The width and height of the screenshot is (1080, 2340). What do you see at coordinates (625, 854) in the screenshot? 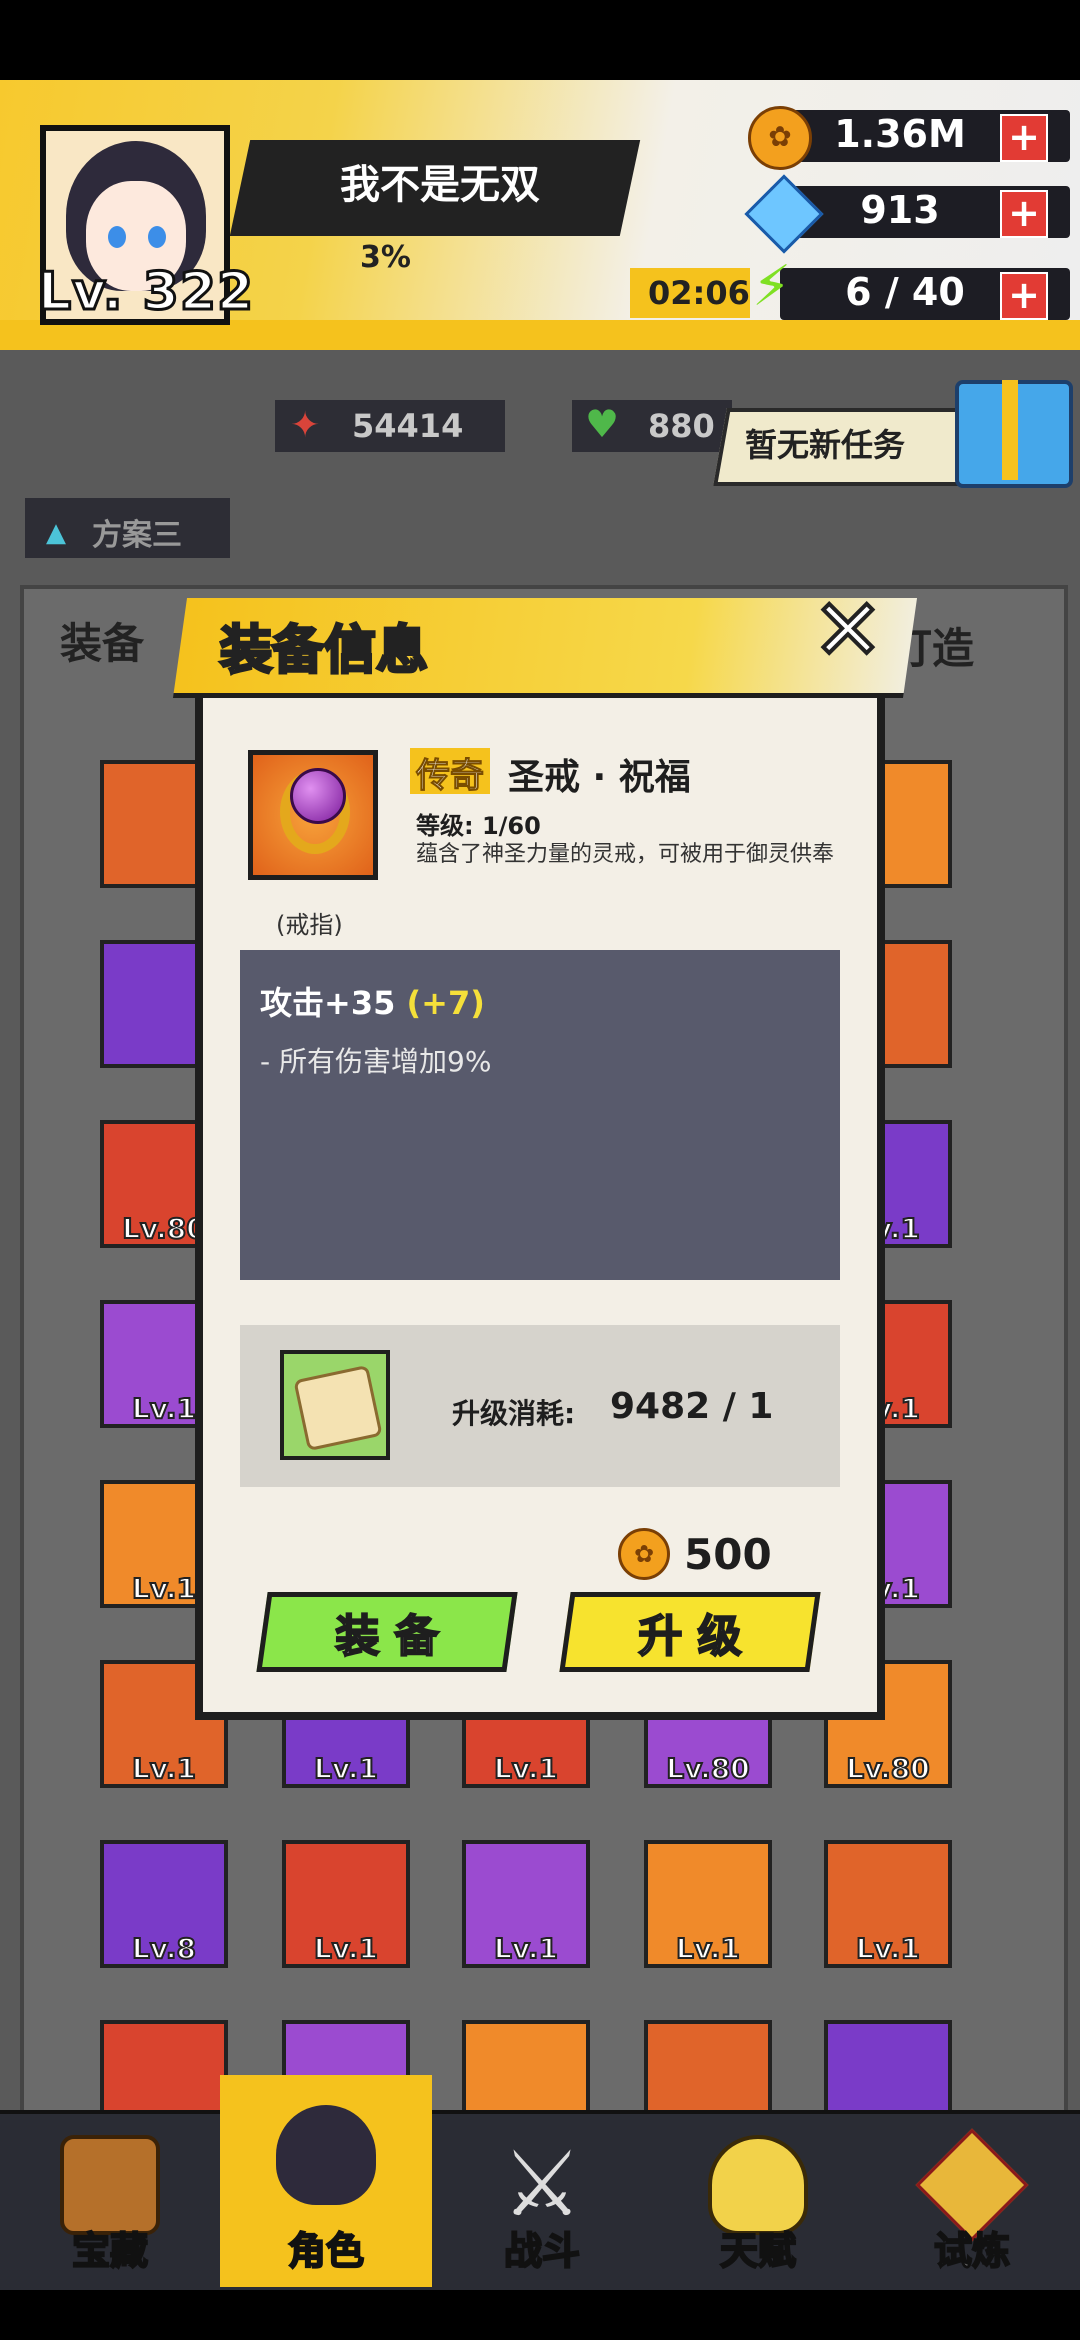
I see `item-description: 蕴含了神圣力量的灵戒，可被用于御灵供奉` at bounding box center [625, 854].